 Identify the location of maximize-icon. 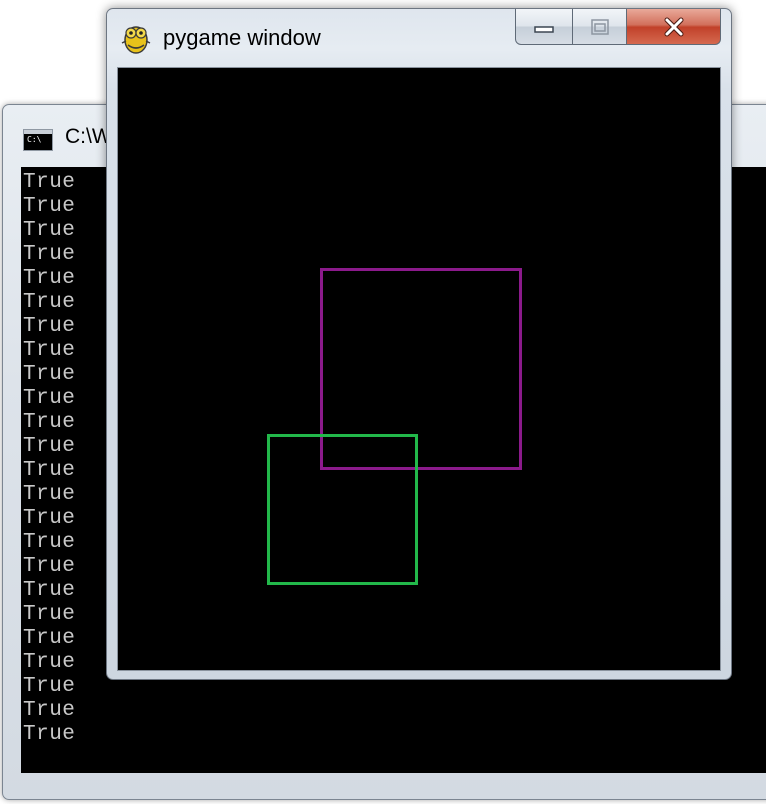
(599, 26).